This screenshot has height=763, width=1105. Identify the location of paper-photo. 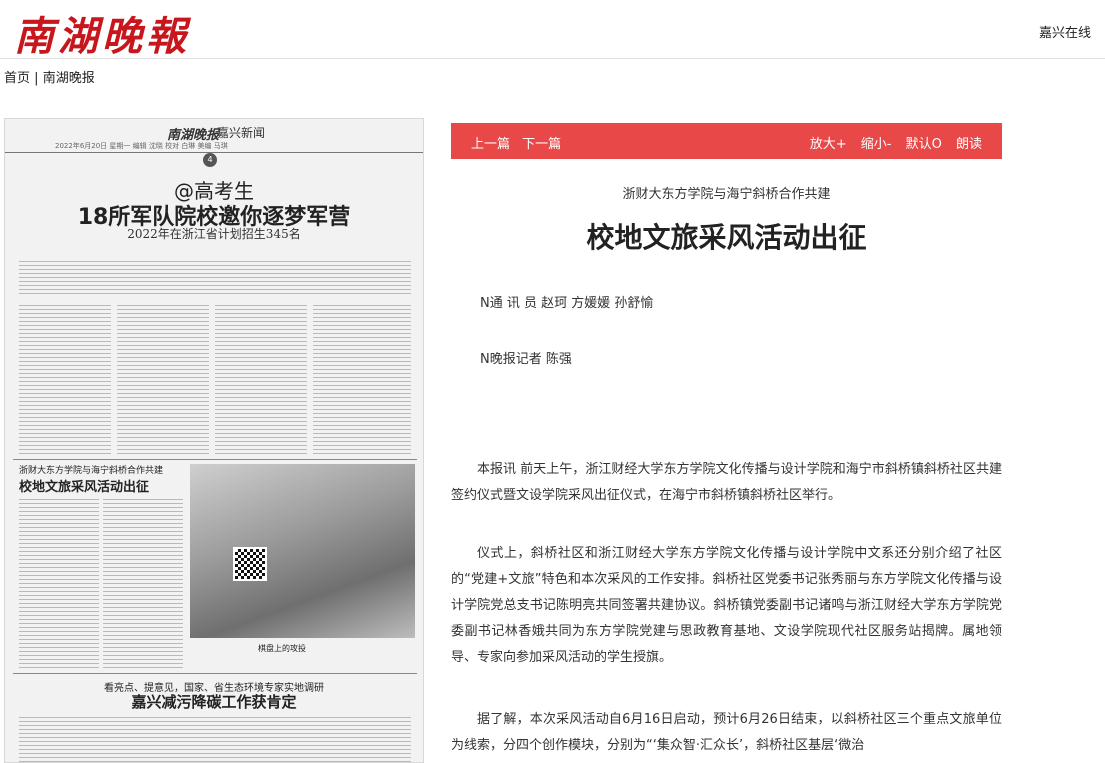
(302, 551).